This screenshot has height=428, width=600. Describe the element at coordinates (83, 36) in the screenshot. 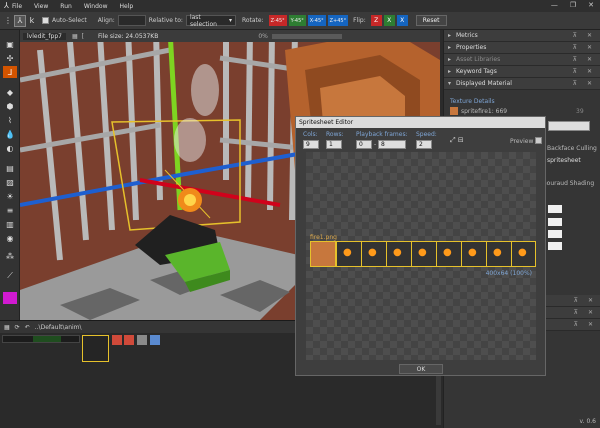

I see `viewport-bracket-icon: [` at that location.